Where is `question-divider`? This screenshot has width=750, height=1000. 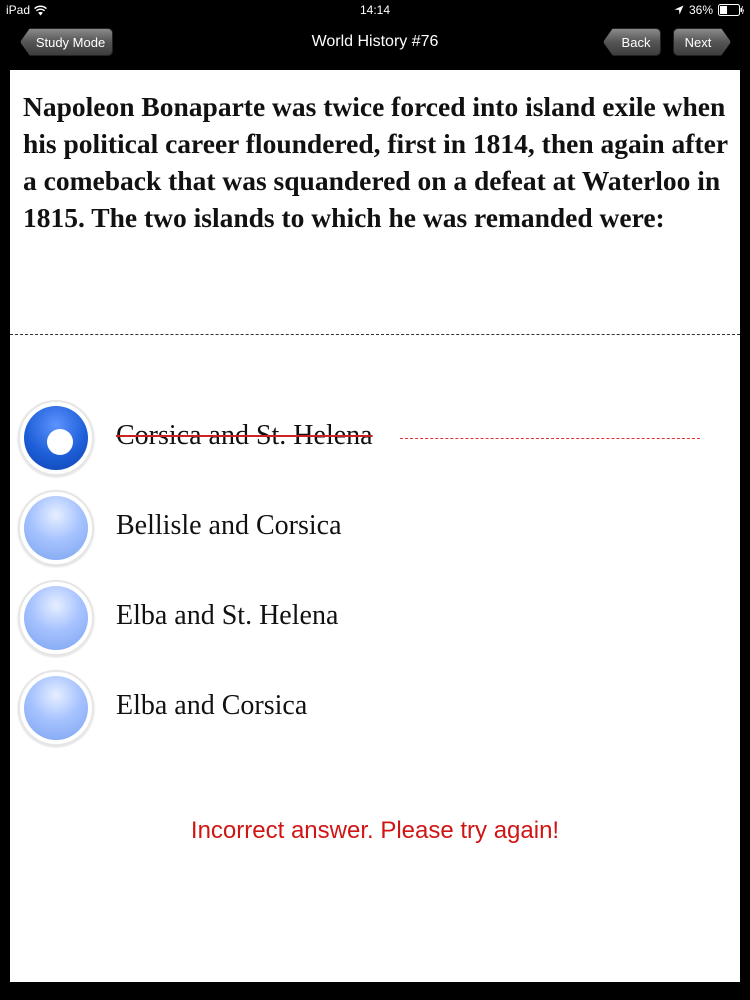
question-divider is located at coordinates (375, 334).